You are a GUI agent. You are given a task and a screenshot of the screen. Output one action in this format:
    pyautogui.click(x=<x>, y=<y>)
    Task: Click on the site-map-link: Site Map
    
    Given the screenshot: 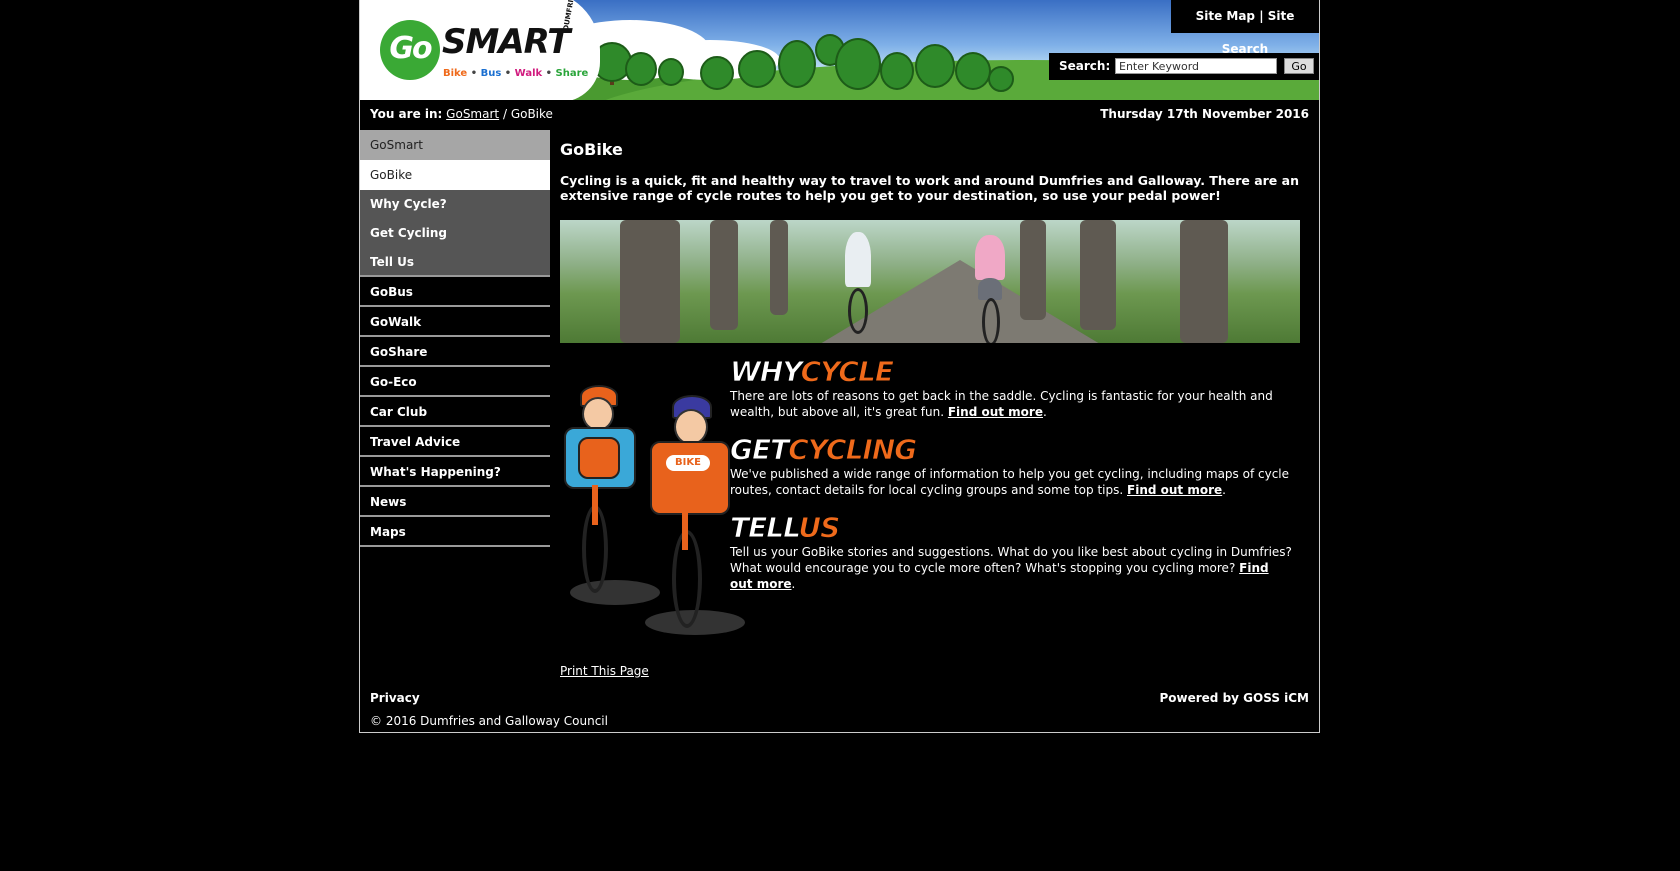 What is the action you would take?
    pyautogui.click(x=1225, y=16)
    